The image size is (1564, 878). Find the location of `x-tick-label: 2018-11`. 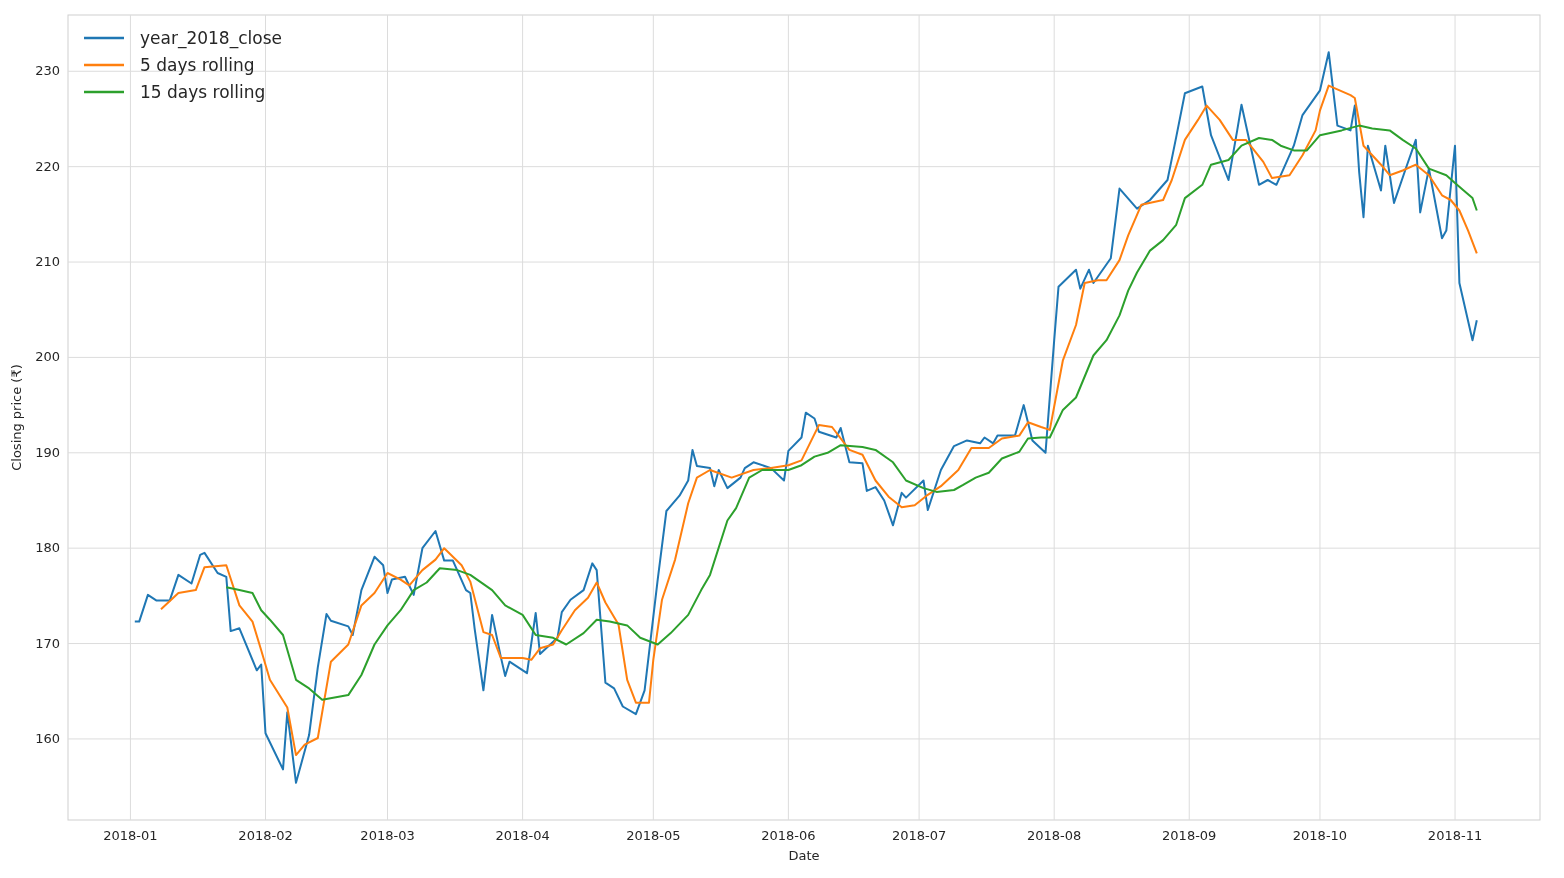

x-tick-label: 2018-11 is located at coordinates (1455, 835).